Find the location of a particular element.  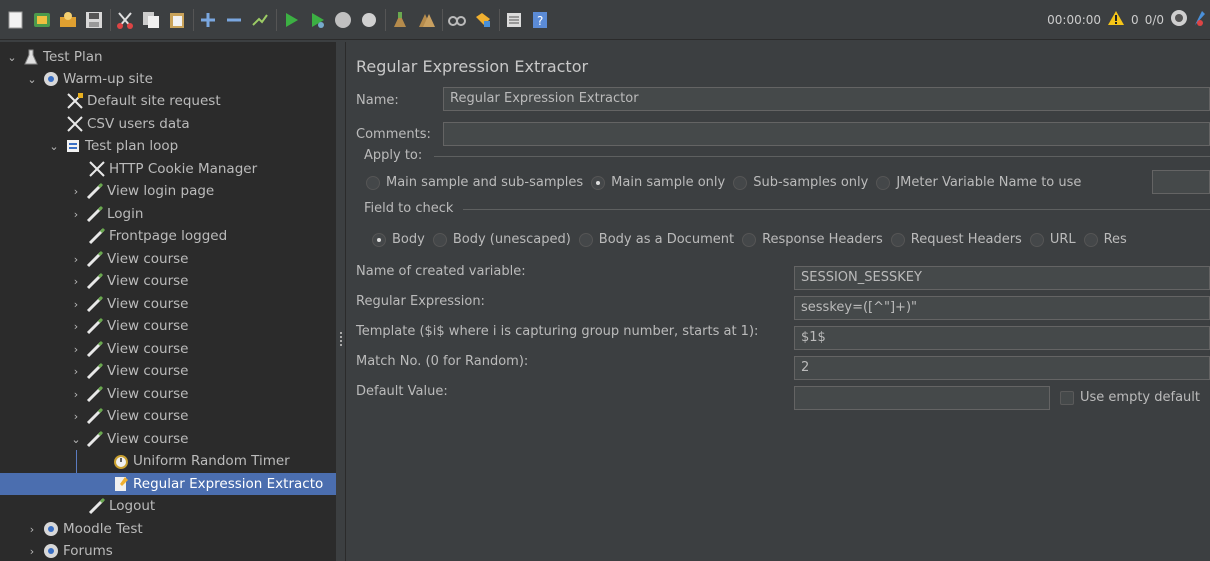

radio-body-unescaped: Body (unescaped) is located at coordinates (501, 239).